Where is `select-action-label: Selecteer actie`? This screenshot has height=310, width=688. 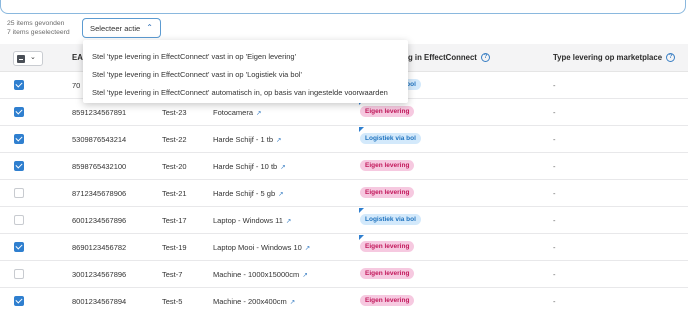
select-action-label: Selecteer actie is located at coordinates (115, 28).